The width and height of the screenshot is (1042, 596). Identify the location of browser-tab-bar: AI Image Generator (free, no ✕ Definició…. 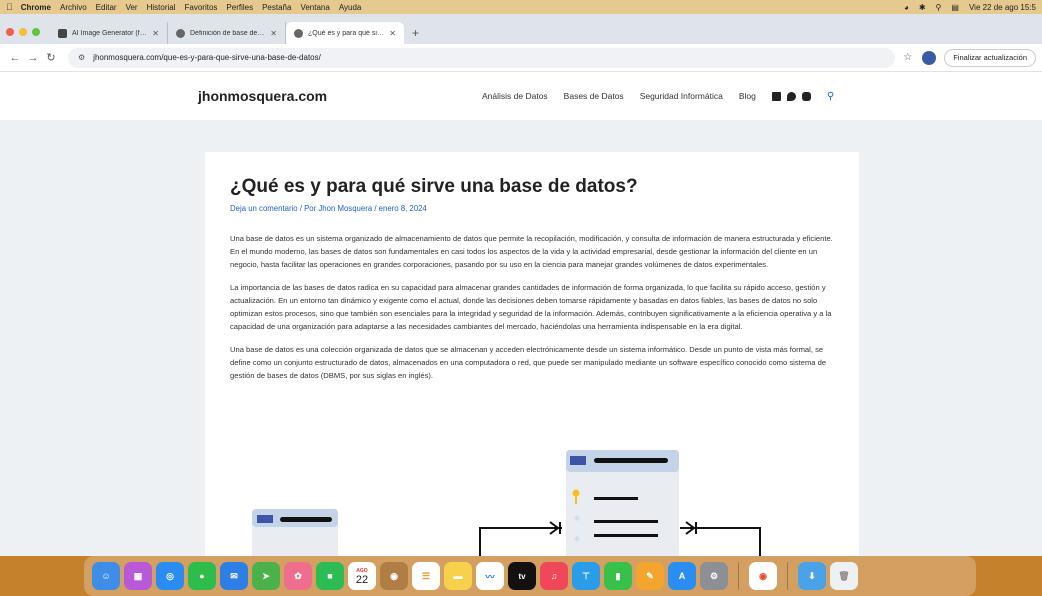
(521, 29).